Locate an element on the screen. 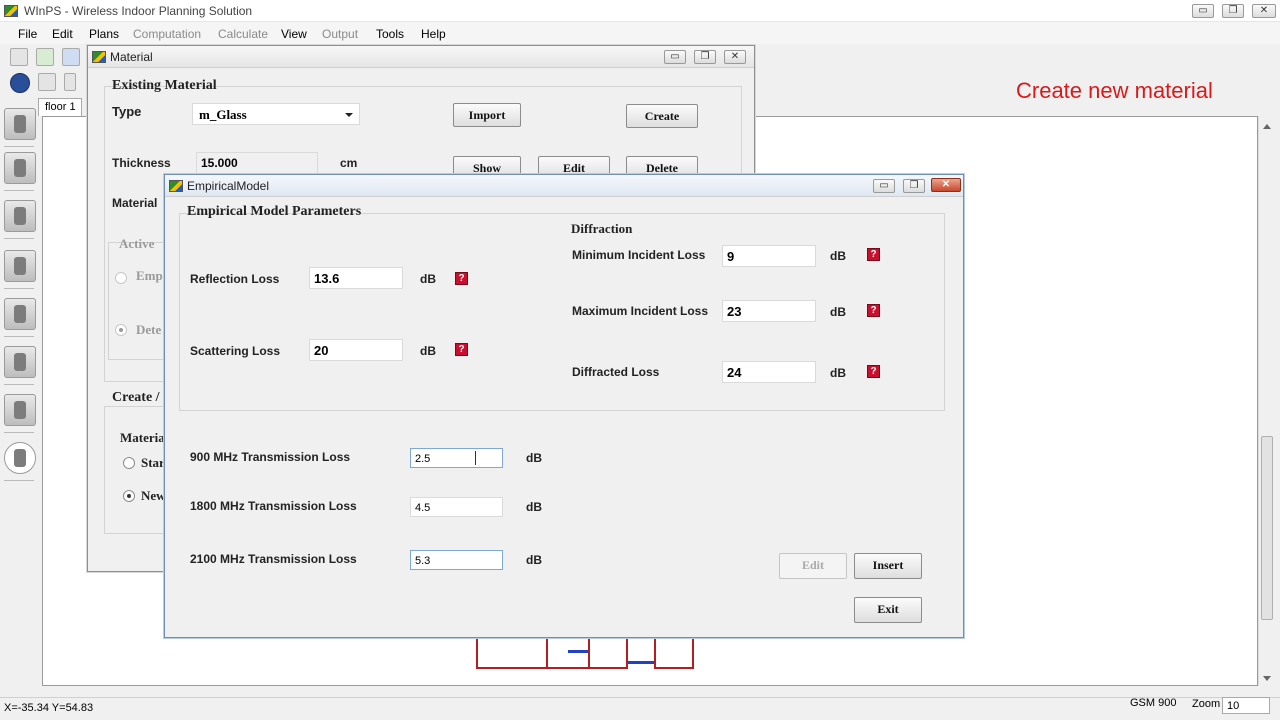  app-logo-icon is located at coordinates (11, 11).